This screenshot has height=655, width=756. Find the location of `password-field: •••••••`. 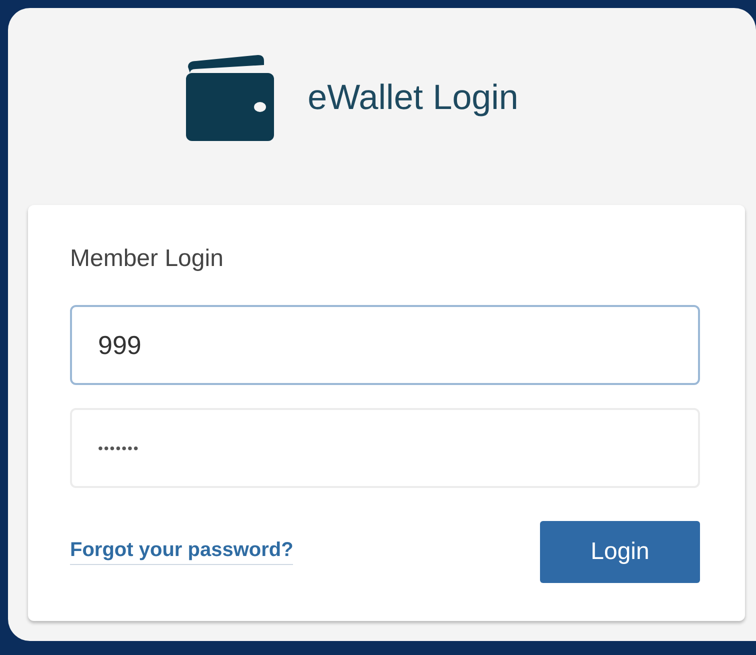

password-field: ••••••• is located at coordinates (385, 448).